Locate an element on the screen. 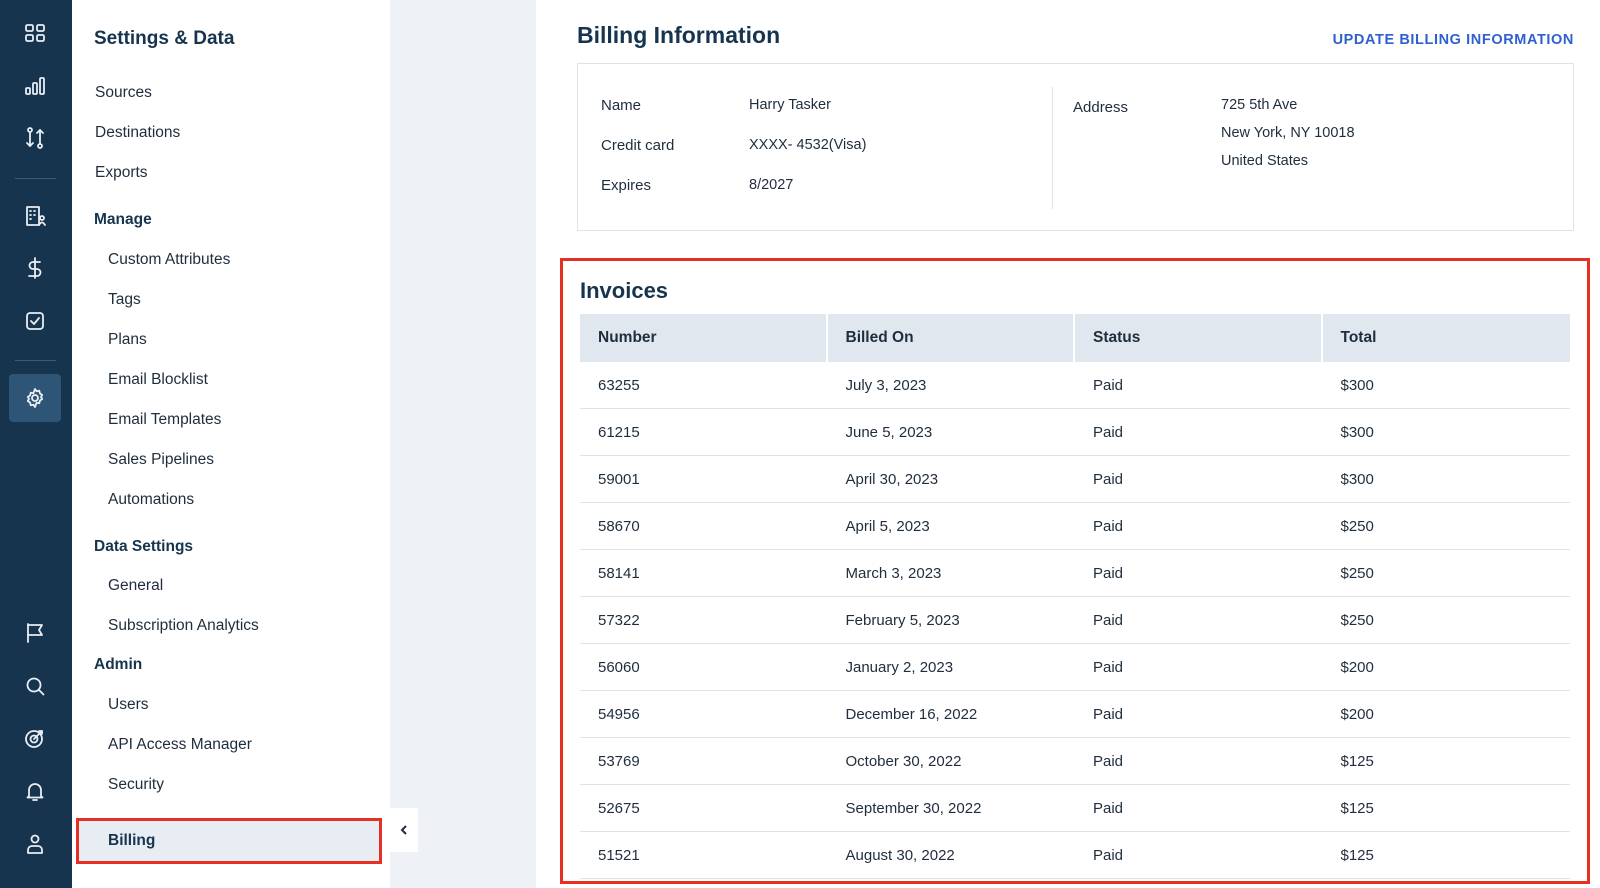  page-title: Billing Information is located at coordinates (679, 35).